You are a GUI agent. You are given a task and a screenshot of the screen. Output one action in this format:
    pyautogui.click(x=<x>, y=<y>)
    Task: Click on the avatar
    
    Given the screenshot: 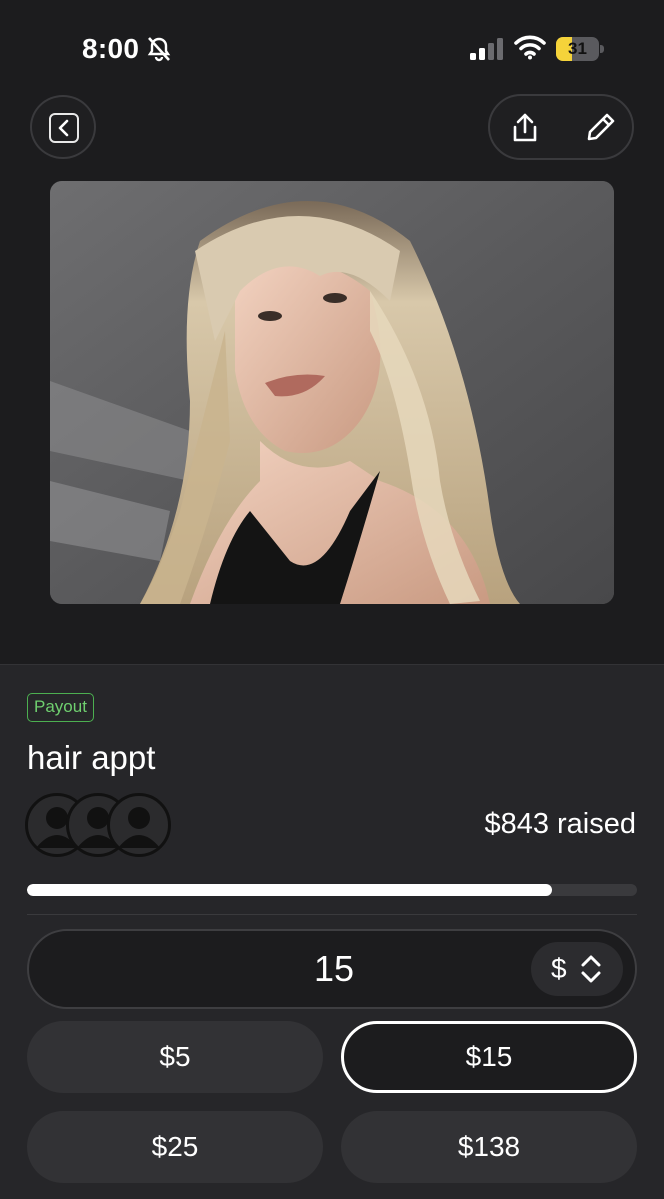 What is the action you would take?
    pyautogui.click(x=139, y=825)
    